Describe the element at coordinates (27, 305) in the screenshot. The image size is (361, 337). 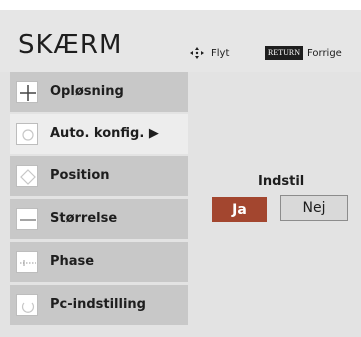
I see `pc-setting-icon` at that location.